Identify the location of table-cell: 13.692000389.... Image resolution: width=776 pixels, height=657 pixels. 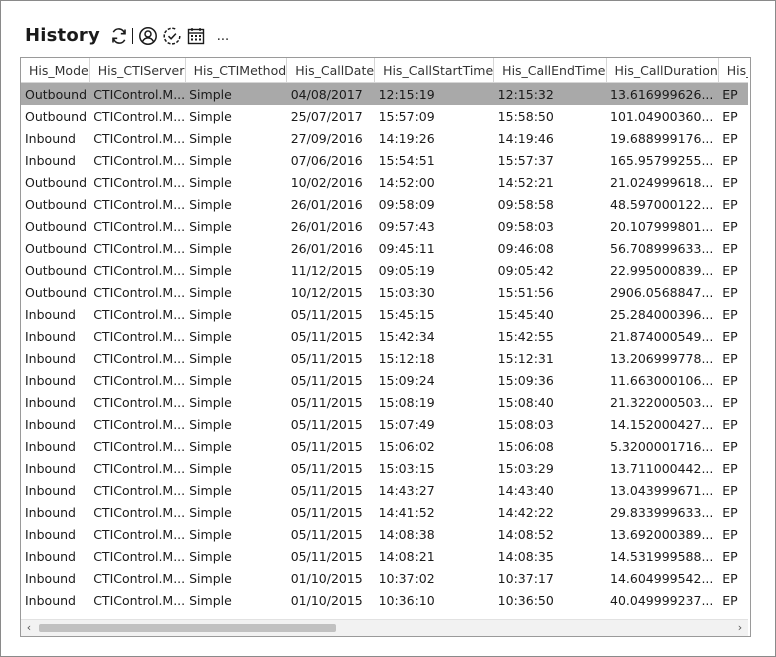
(662, 534).